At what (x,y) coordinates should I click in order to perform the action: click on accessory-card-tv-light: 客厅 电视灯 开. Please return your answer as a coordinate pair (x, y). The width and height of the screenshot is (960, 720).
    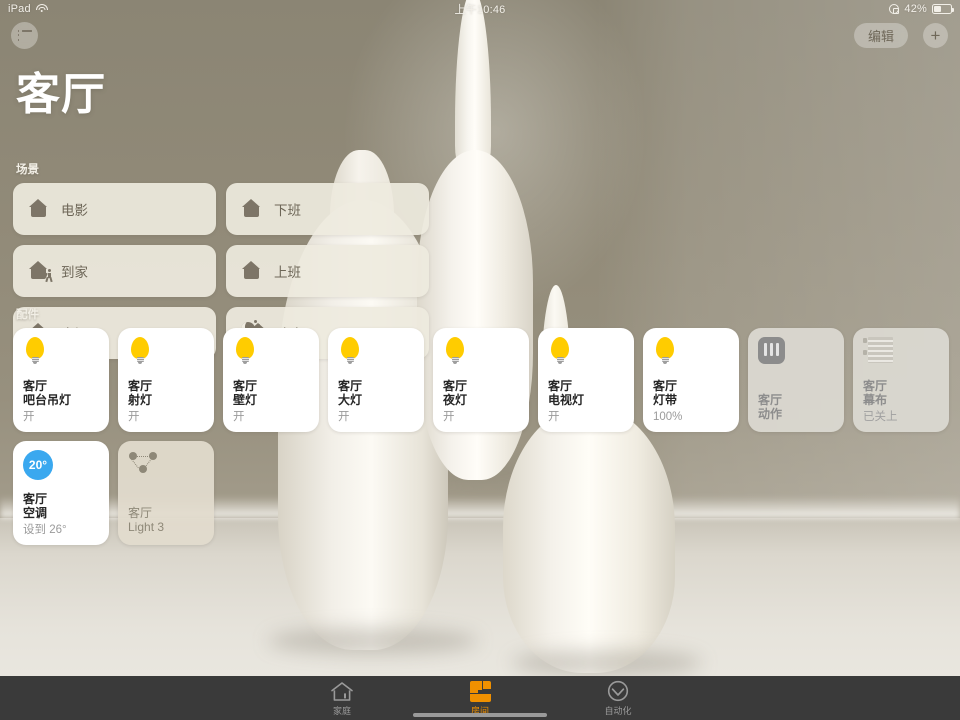
    Looking at the image, I should click on (586, 380).